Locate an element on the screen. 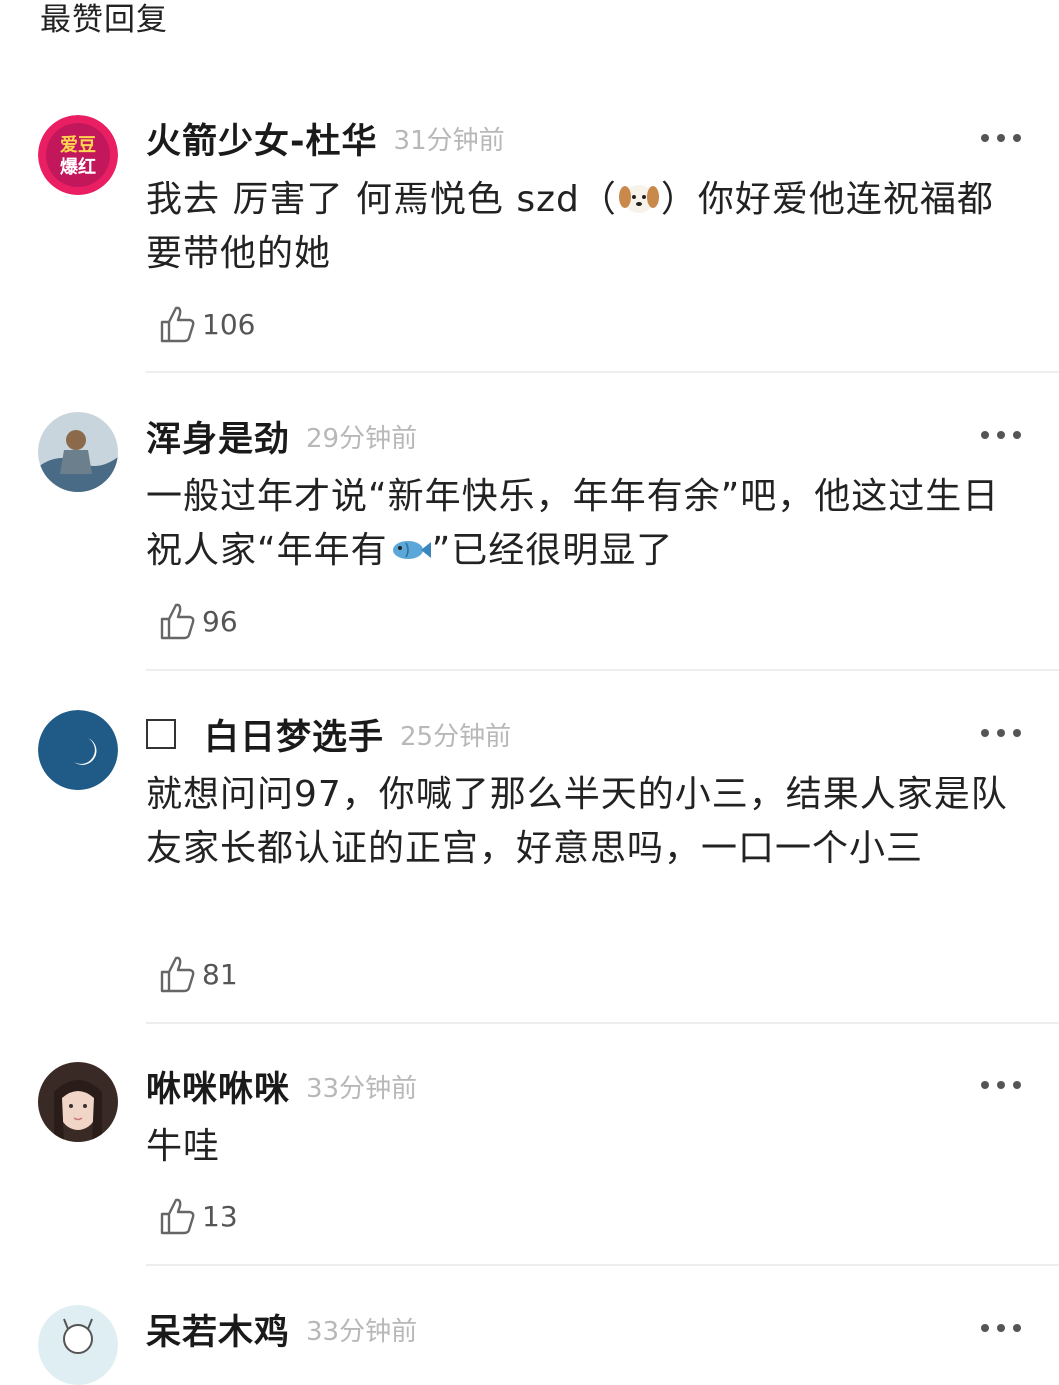 The width and height of the screenshot is (1059, 1385). comment-header: 浑身是劲 29分钟前 is located at coordinates (281, 436).